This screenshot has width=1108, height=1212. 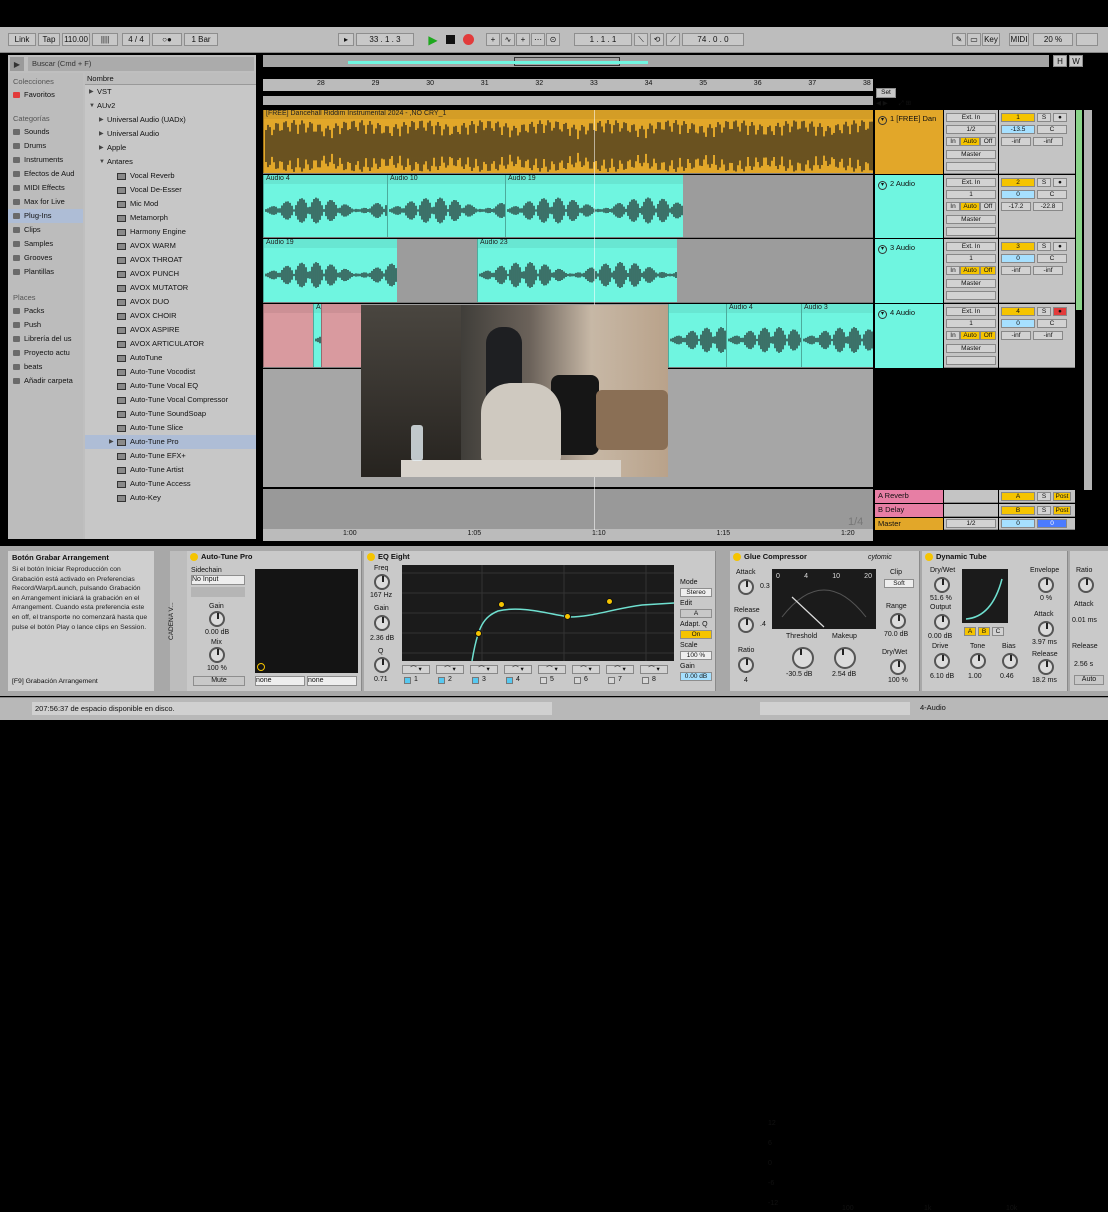 What do you see at coordinates (998, 631) in the screenshot?
I see `tube-mode-c-button: C` at bounding box center [998, 631].